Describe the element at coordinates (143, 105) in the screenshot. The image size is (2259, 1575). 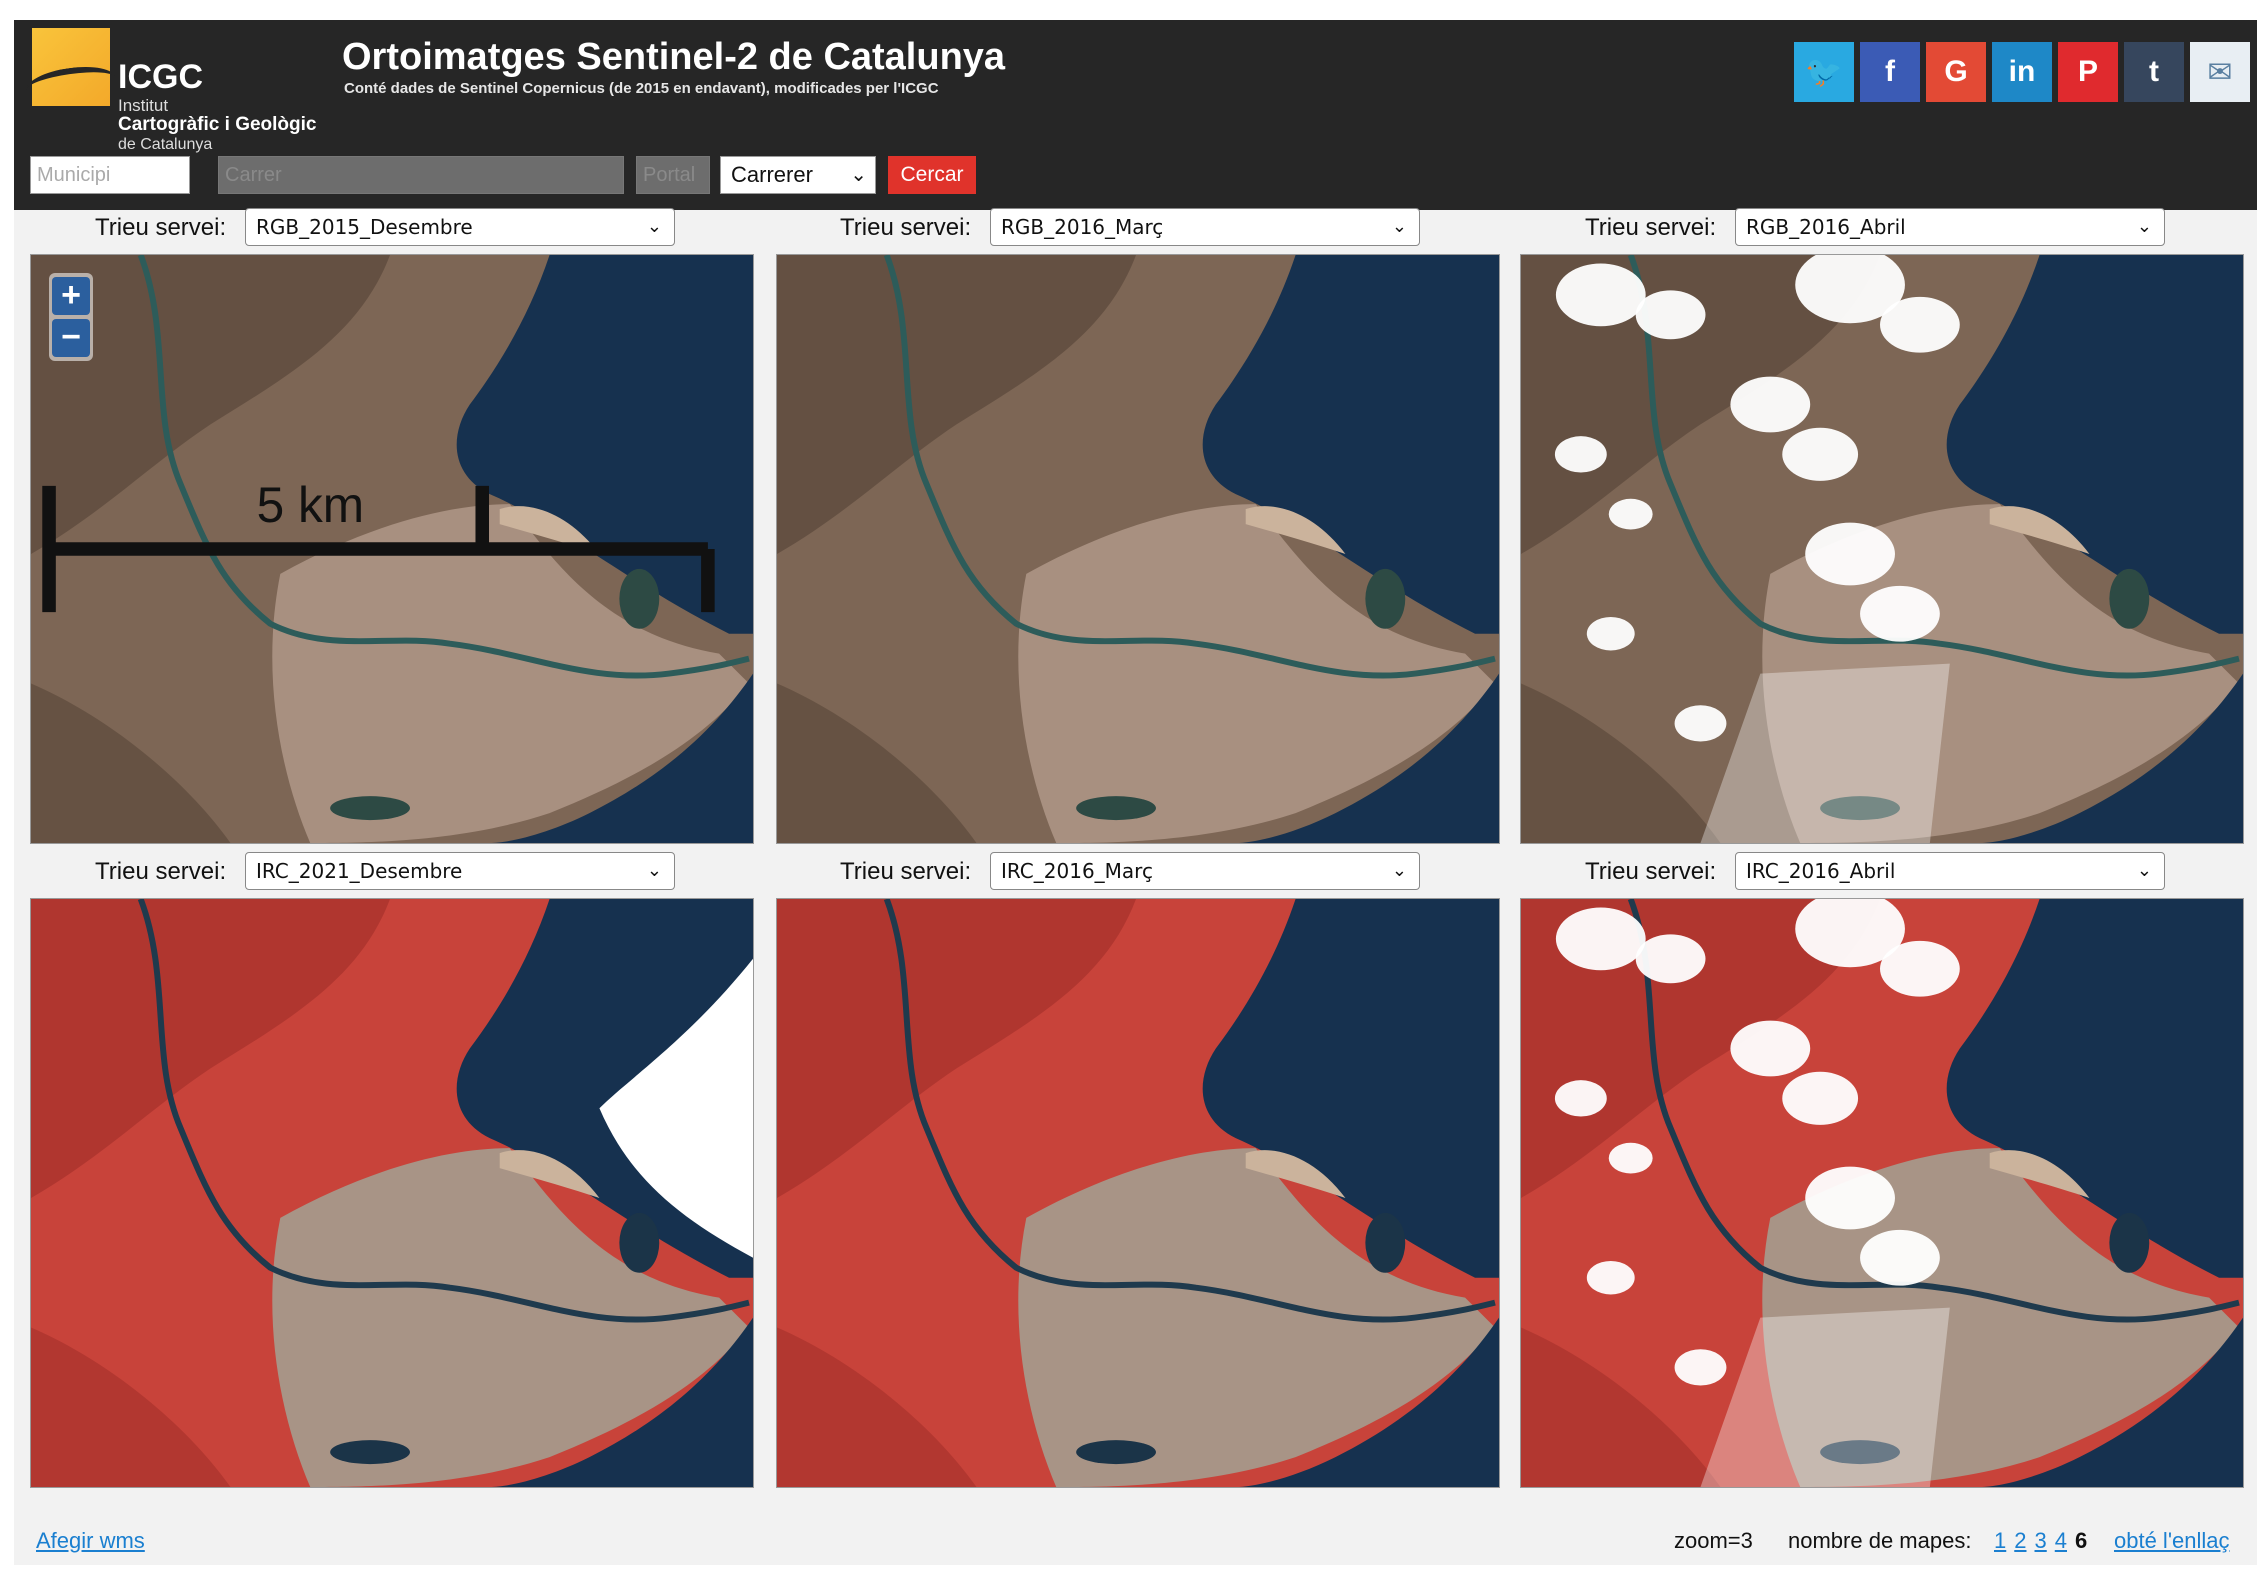
I see `logo-line-1: Institut` at that location.